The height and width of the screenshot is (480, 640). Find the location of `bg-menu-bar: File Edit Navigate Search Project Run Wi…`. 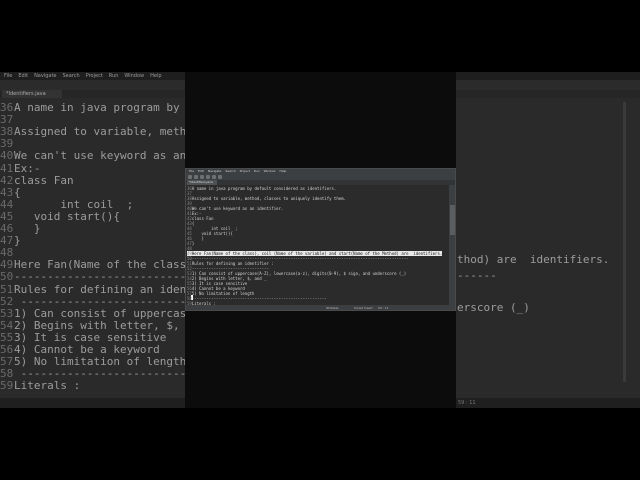

bg-menu-bar: File Edit Navigate Search Project Run Wi… is located at coordinates (92, 76).